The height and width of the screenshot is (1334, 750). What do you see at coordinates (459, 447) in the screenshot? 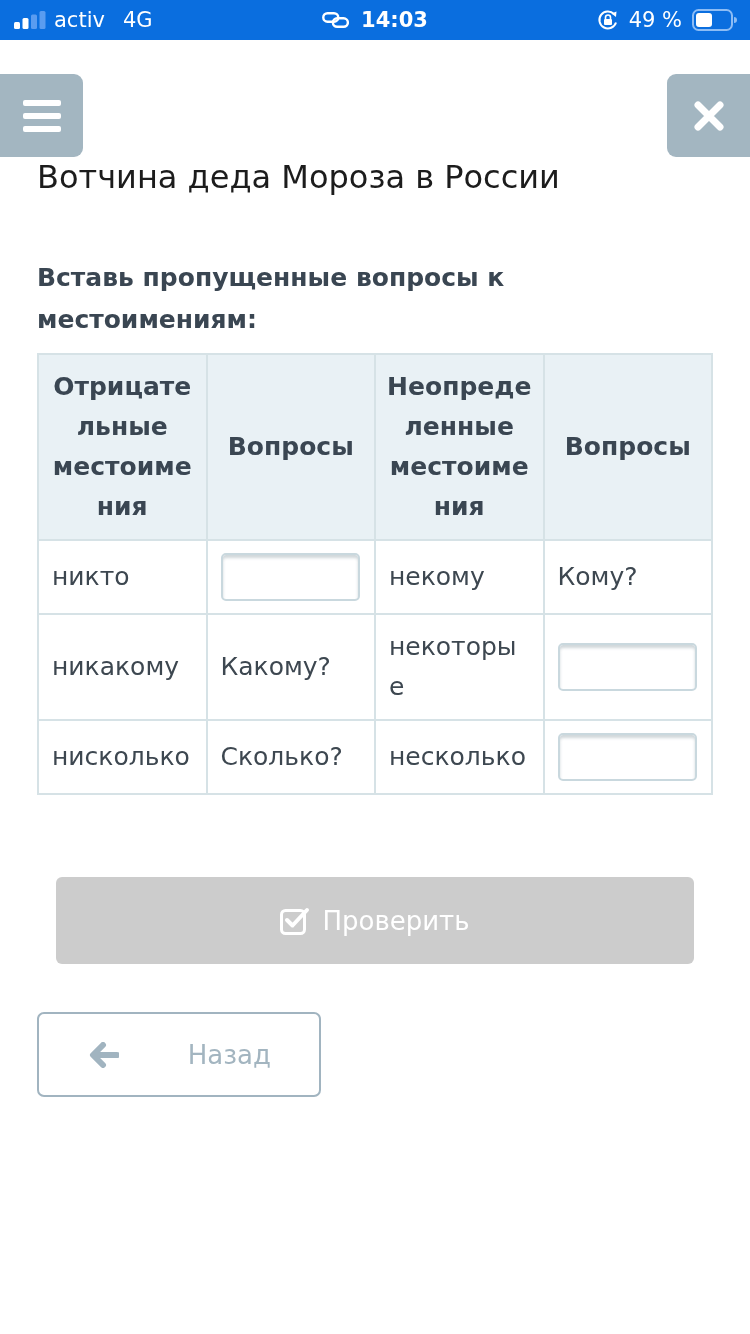
I see `table-header-cell: Неопределенные местоимения` at bounding box center [459, 447].